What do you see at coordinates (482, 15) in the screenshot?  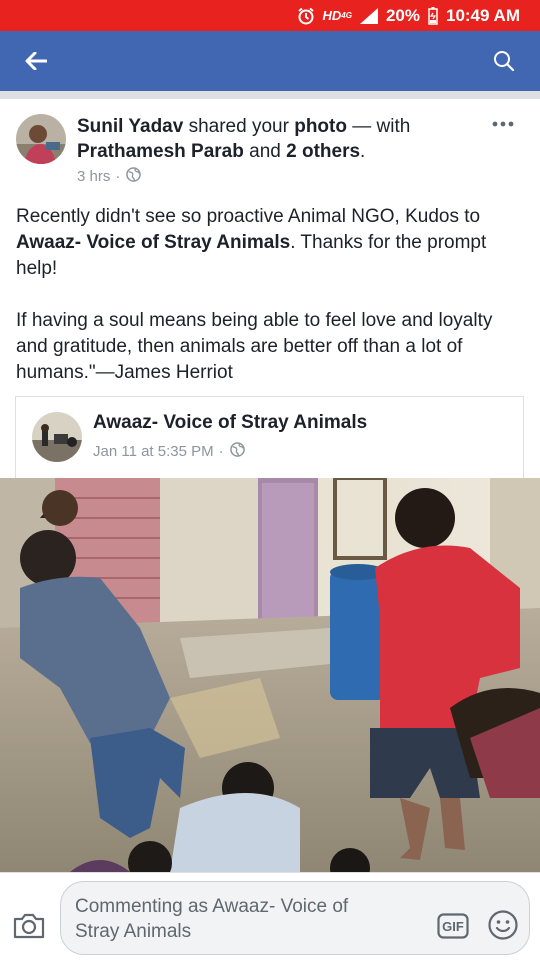 I see `clock-time: 10:49 AM` at bounding box center [482, 15].